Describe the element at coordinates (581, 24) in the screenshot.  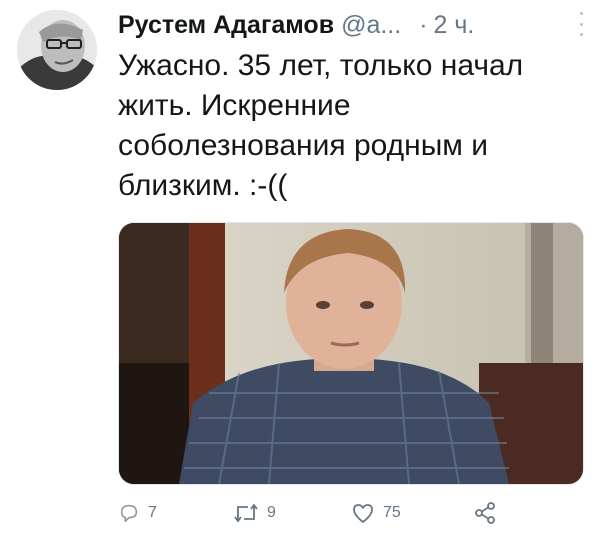
I see `more-vertical-icon` at that location.